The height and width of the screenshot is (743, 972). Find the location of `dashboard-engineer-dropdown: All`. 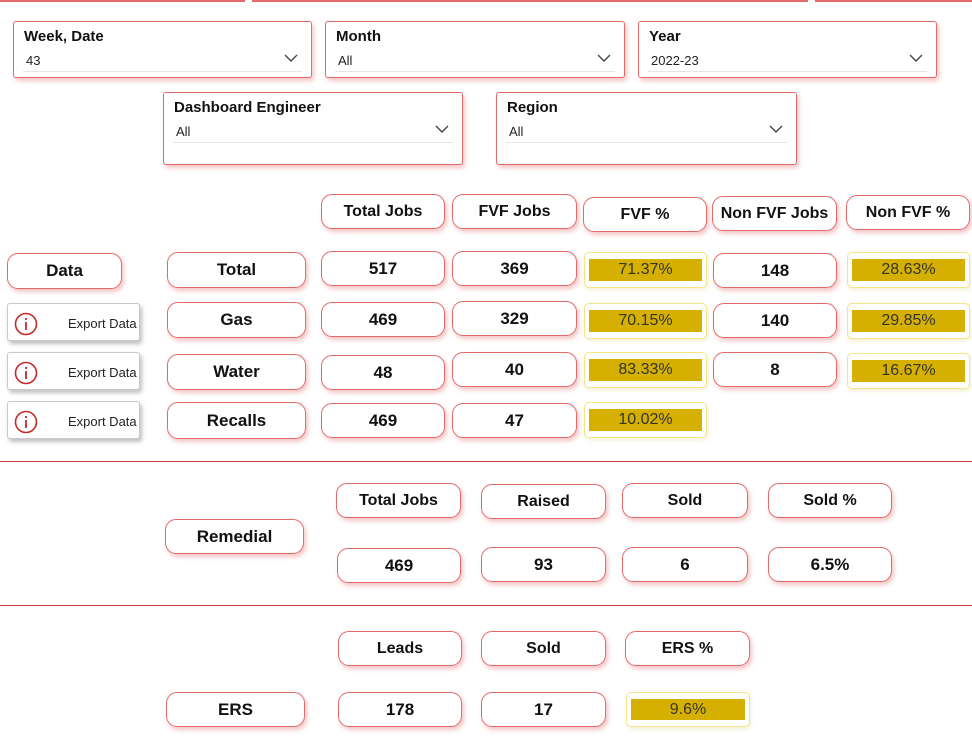

dashboard-engineer-dropdown: All is located at coordinates (313, 132).